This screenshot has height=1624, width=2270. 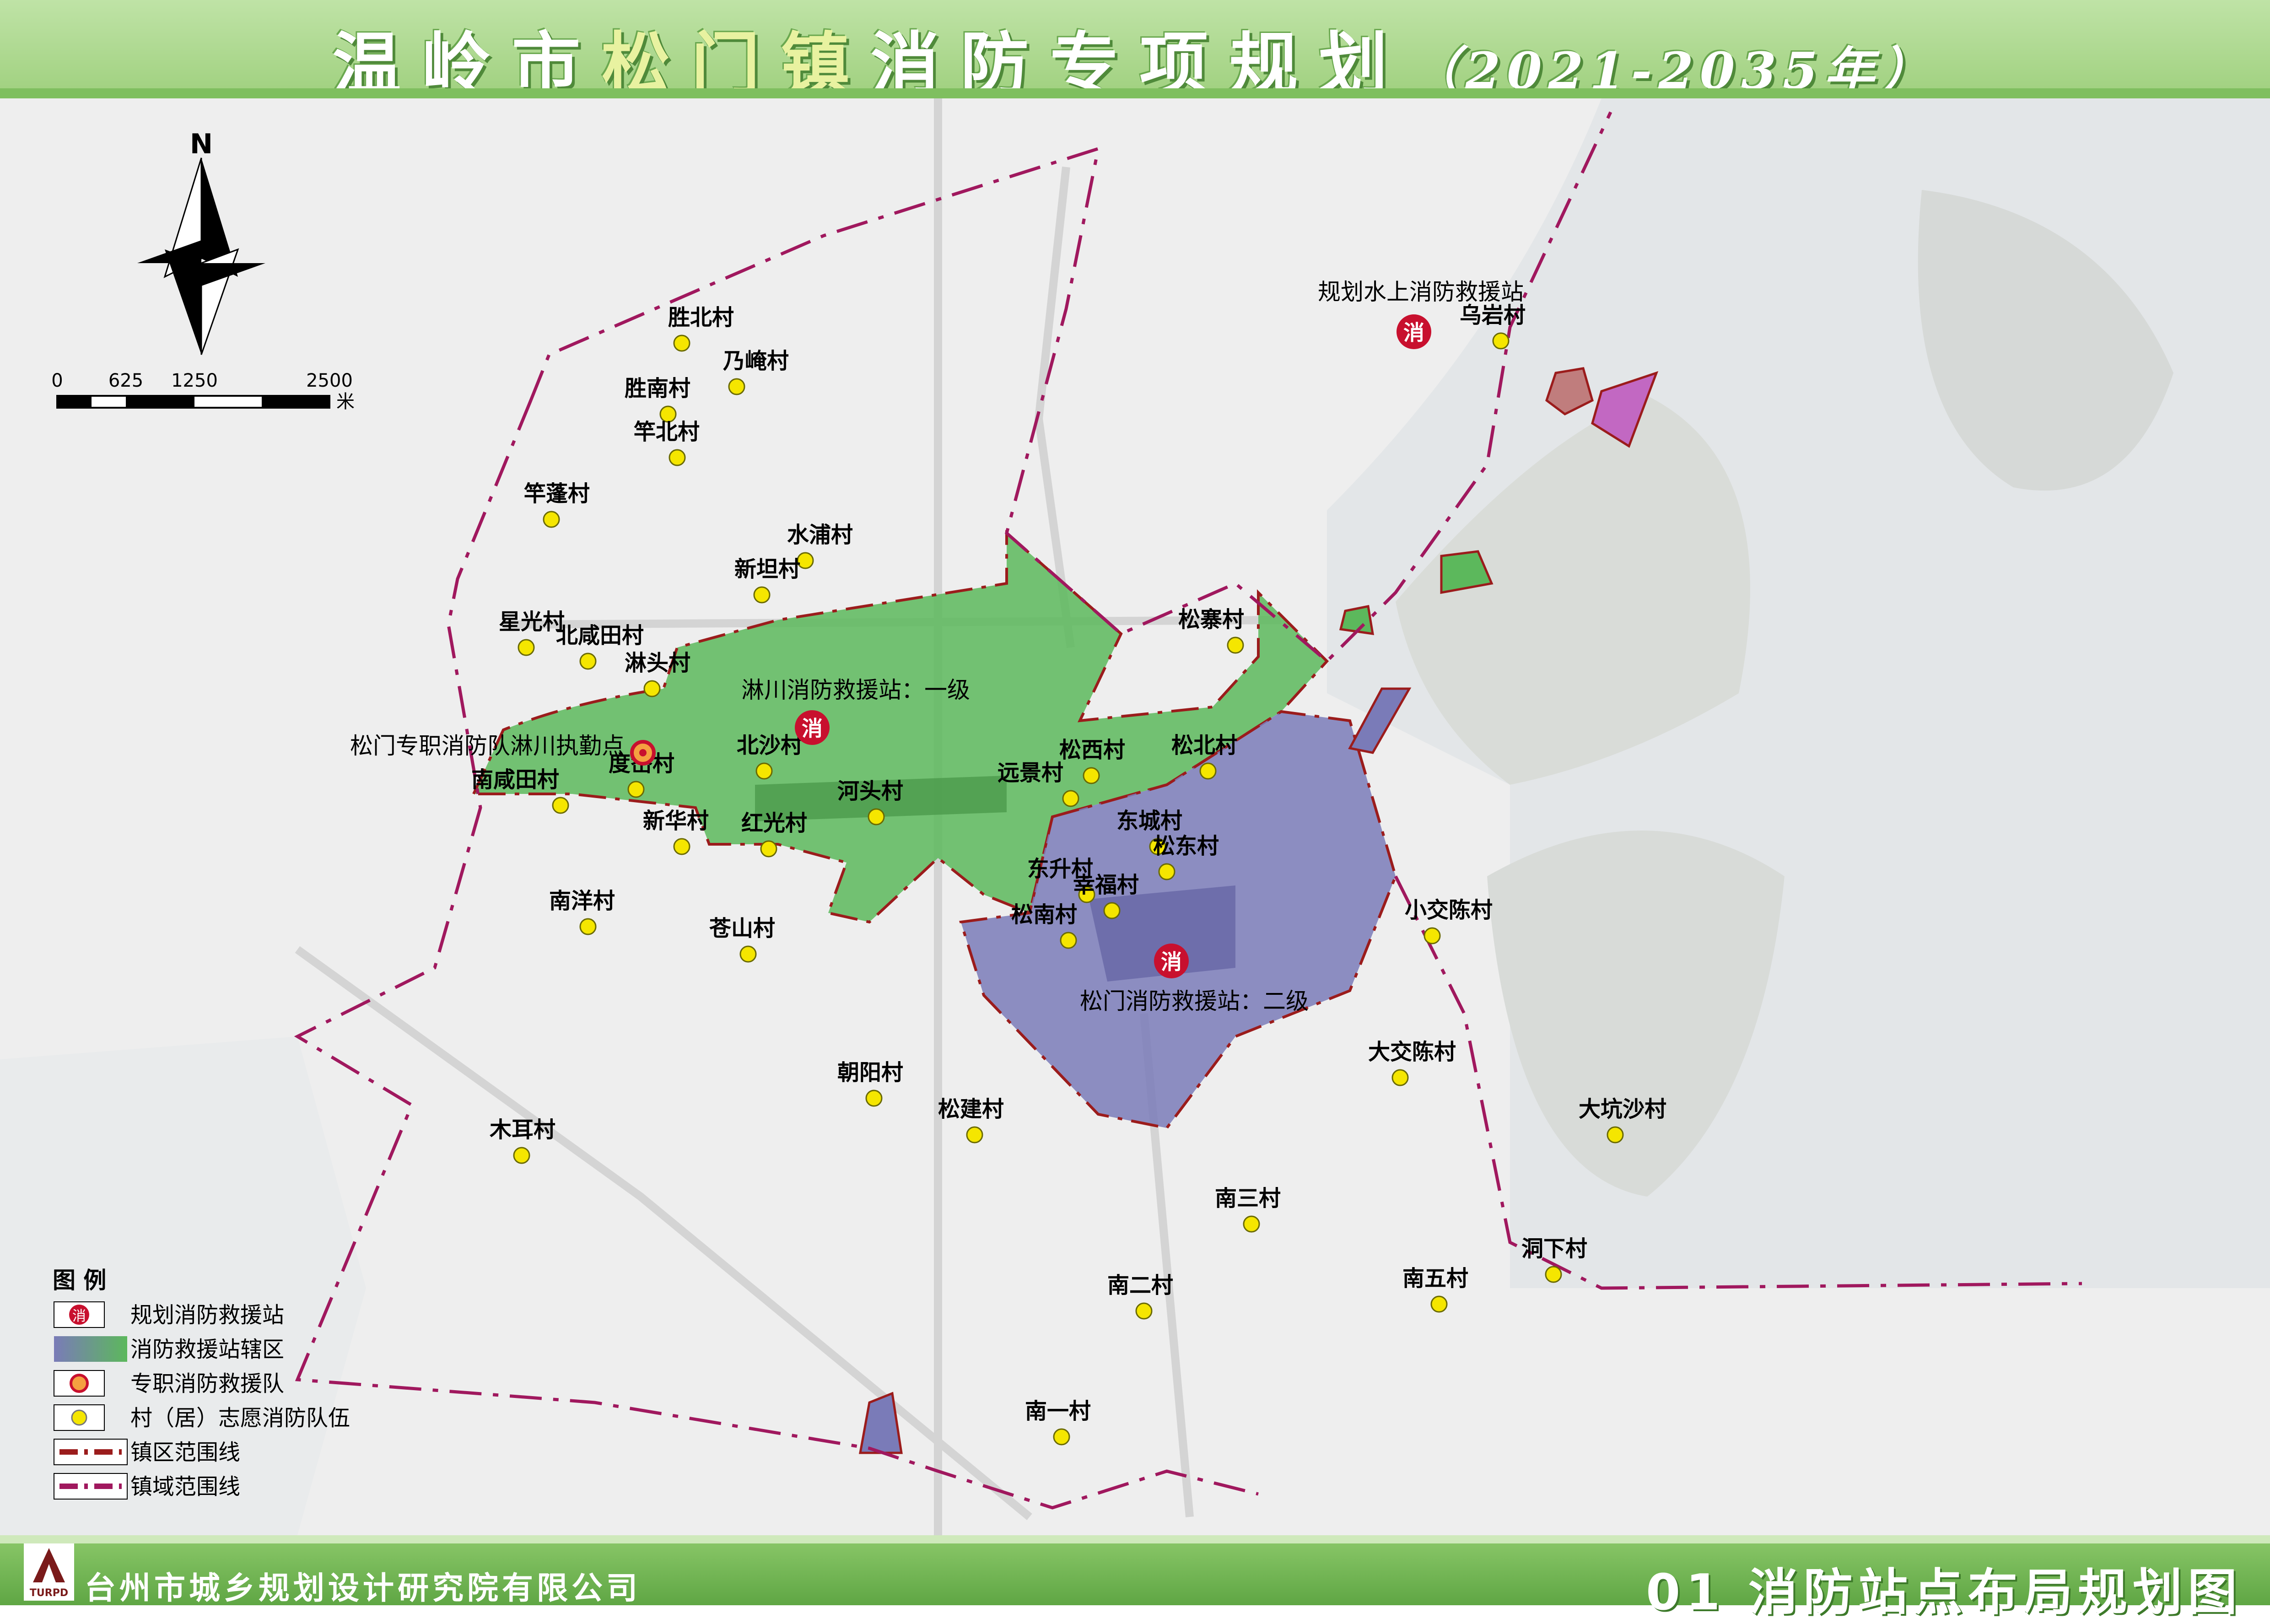 I want to click on logo: TURPD, so click(x=49, y=1572).